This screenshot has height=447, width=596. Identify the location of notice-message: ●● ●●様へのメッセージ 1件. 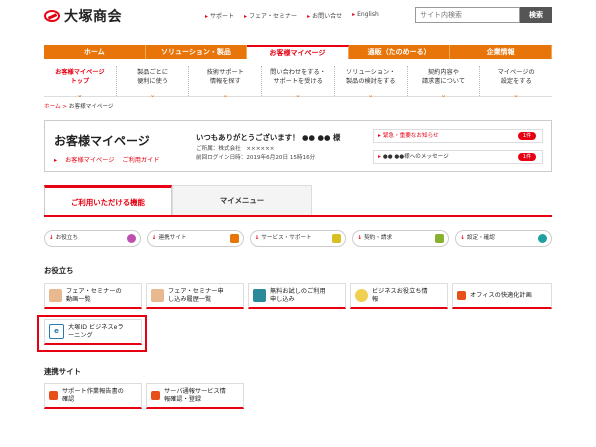
(458, 157).